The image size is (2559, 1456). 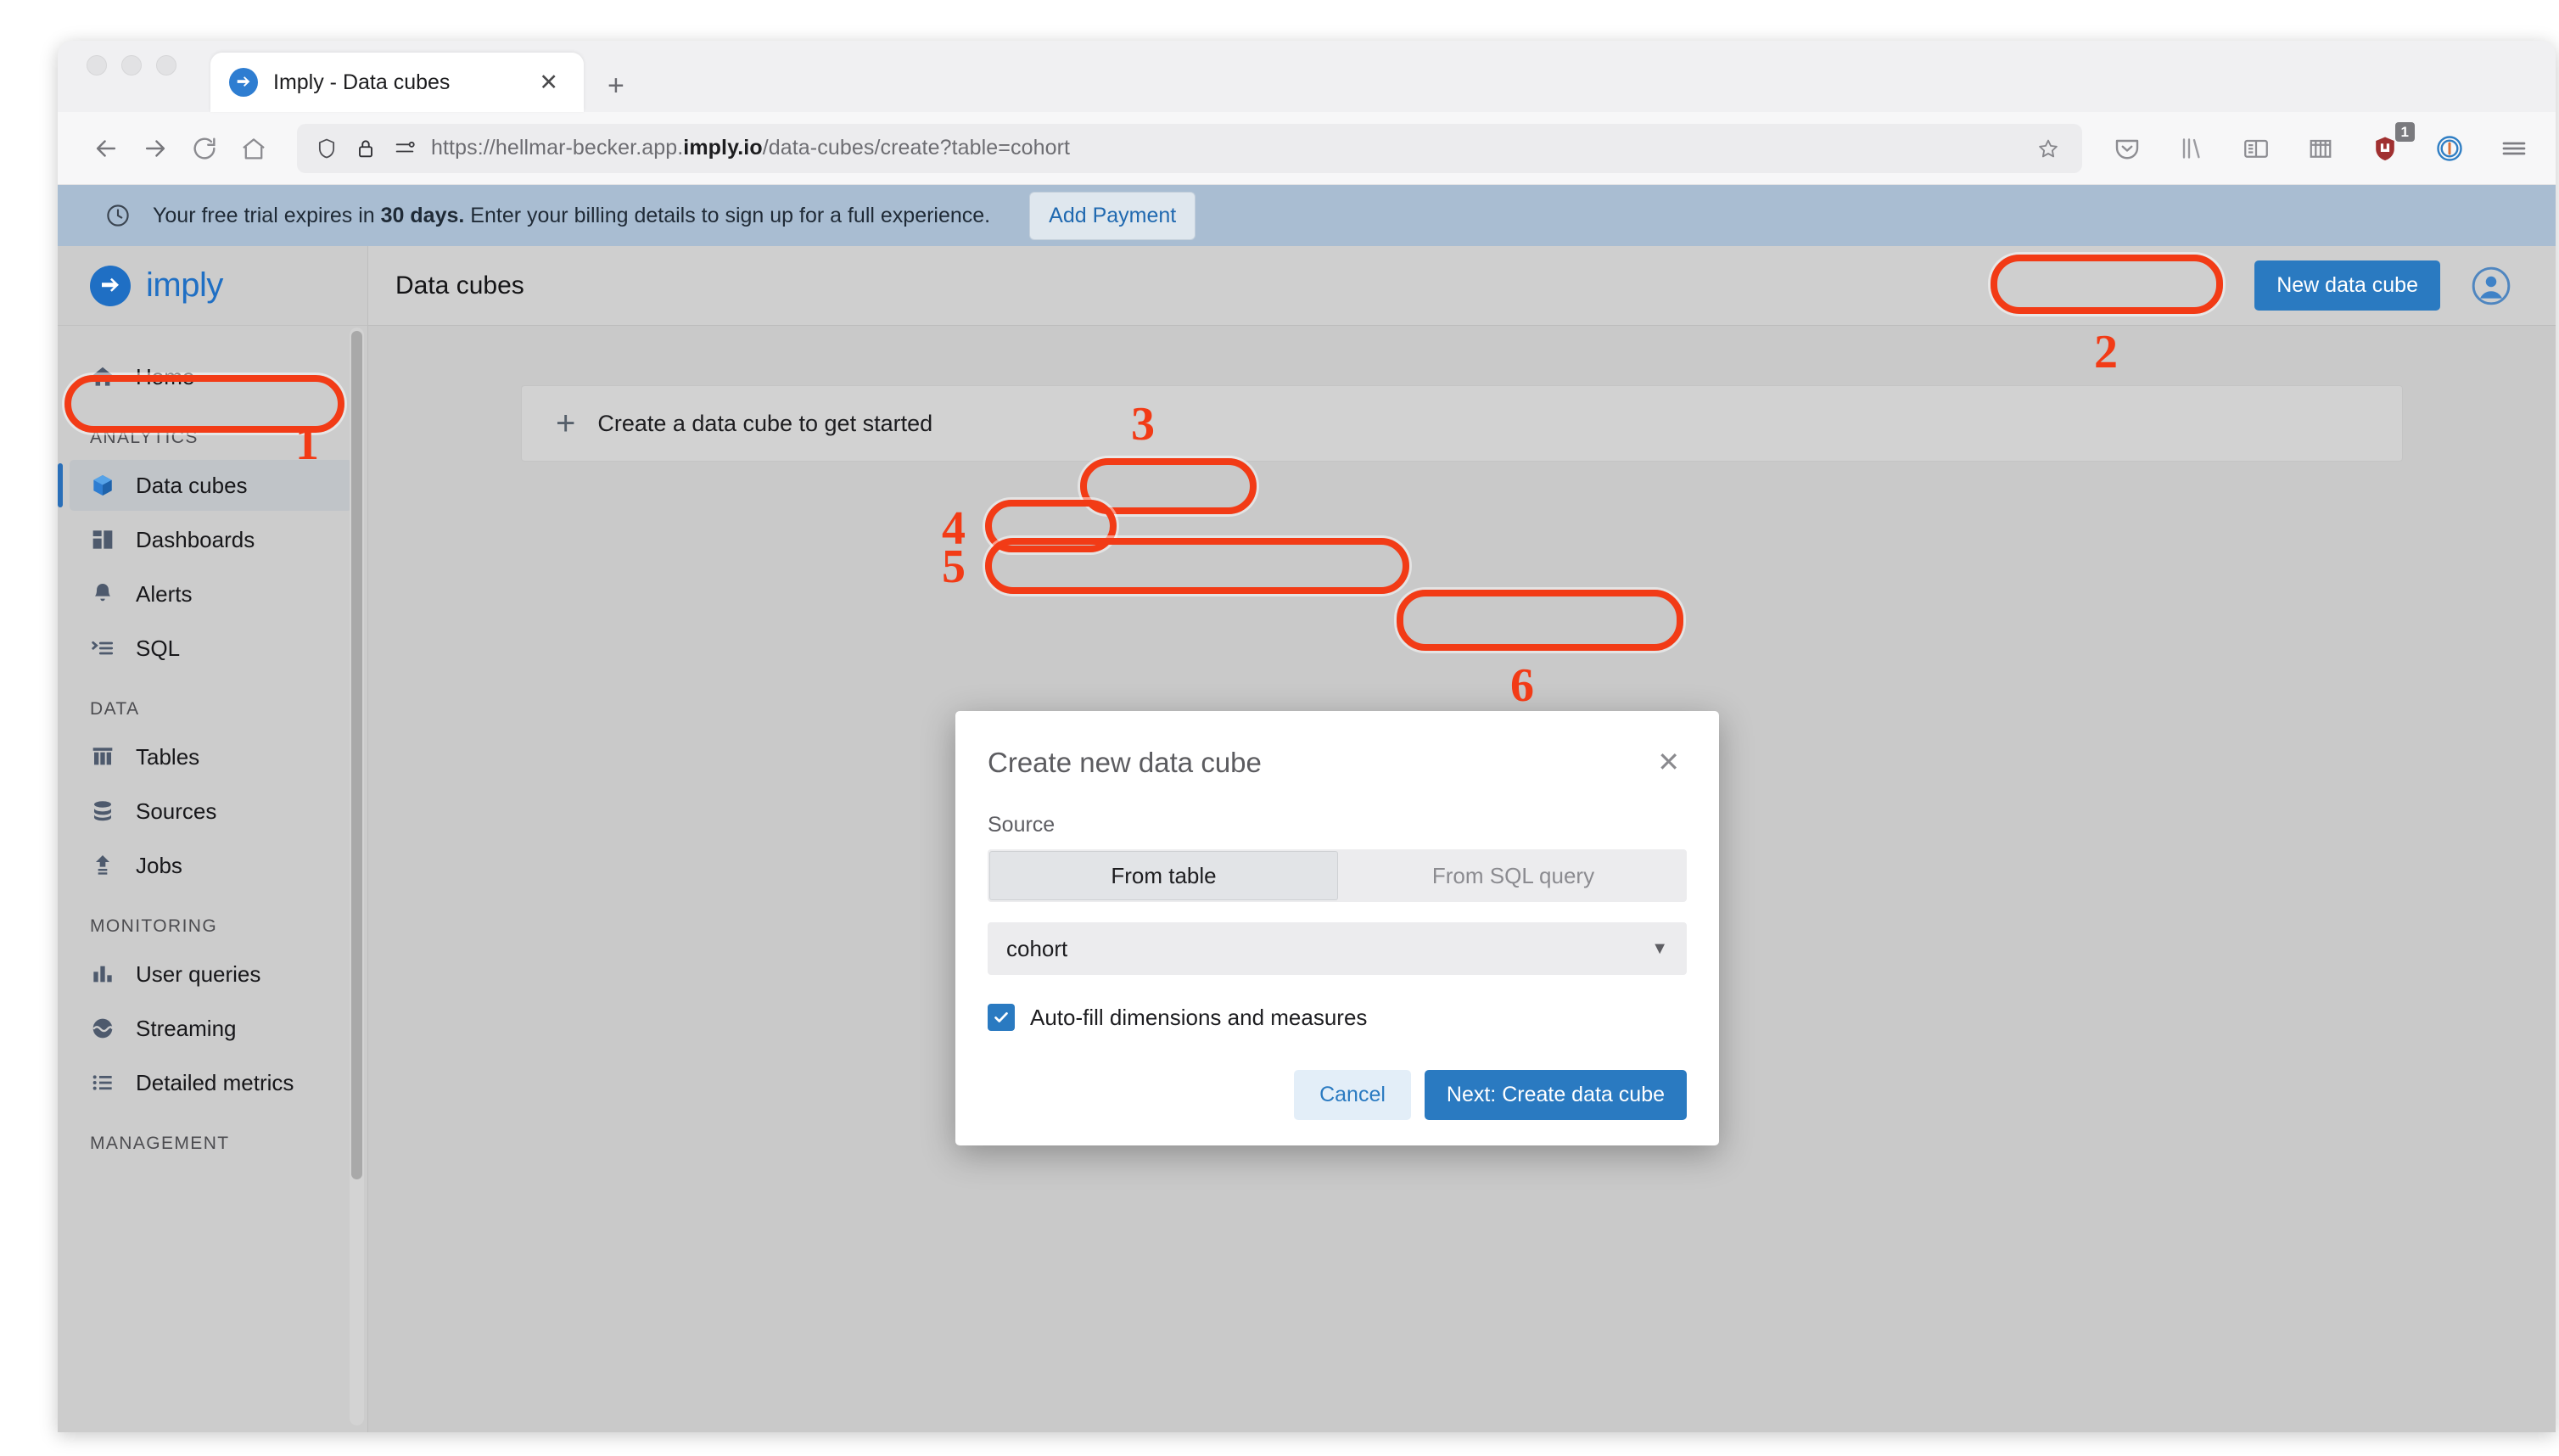 What do you see at coordinates (102, 594) in the screenshot?
I see `bell-icon` at bounding box center [102, 594].